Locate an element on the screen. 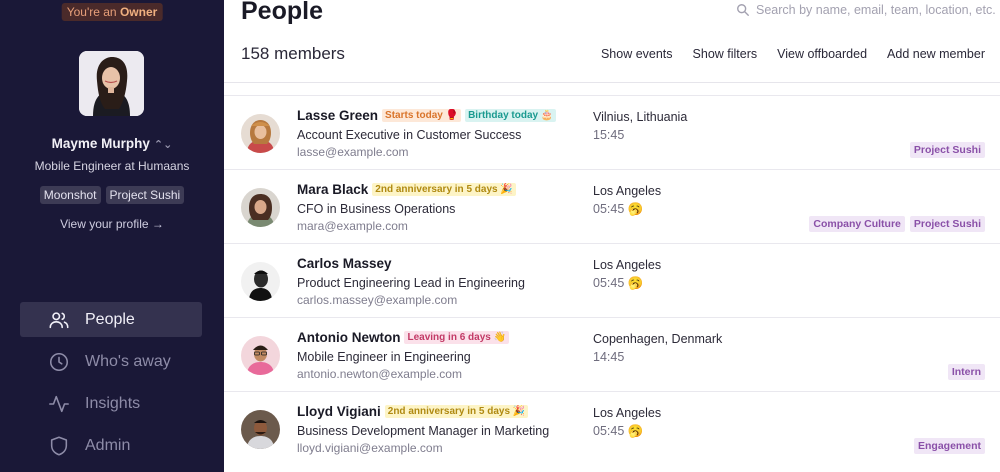 The width and height of the screenshot is (1000, 472). show-filters-button: Show filters is located at coordinates (725, 54).